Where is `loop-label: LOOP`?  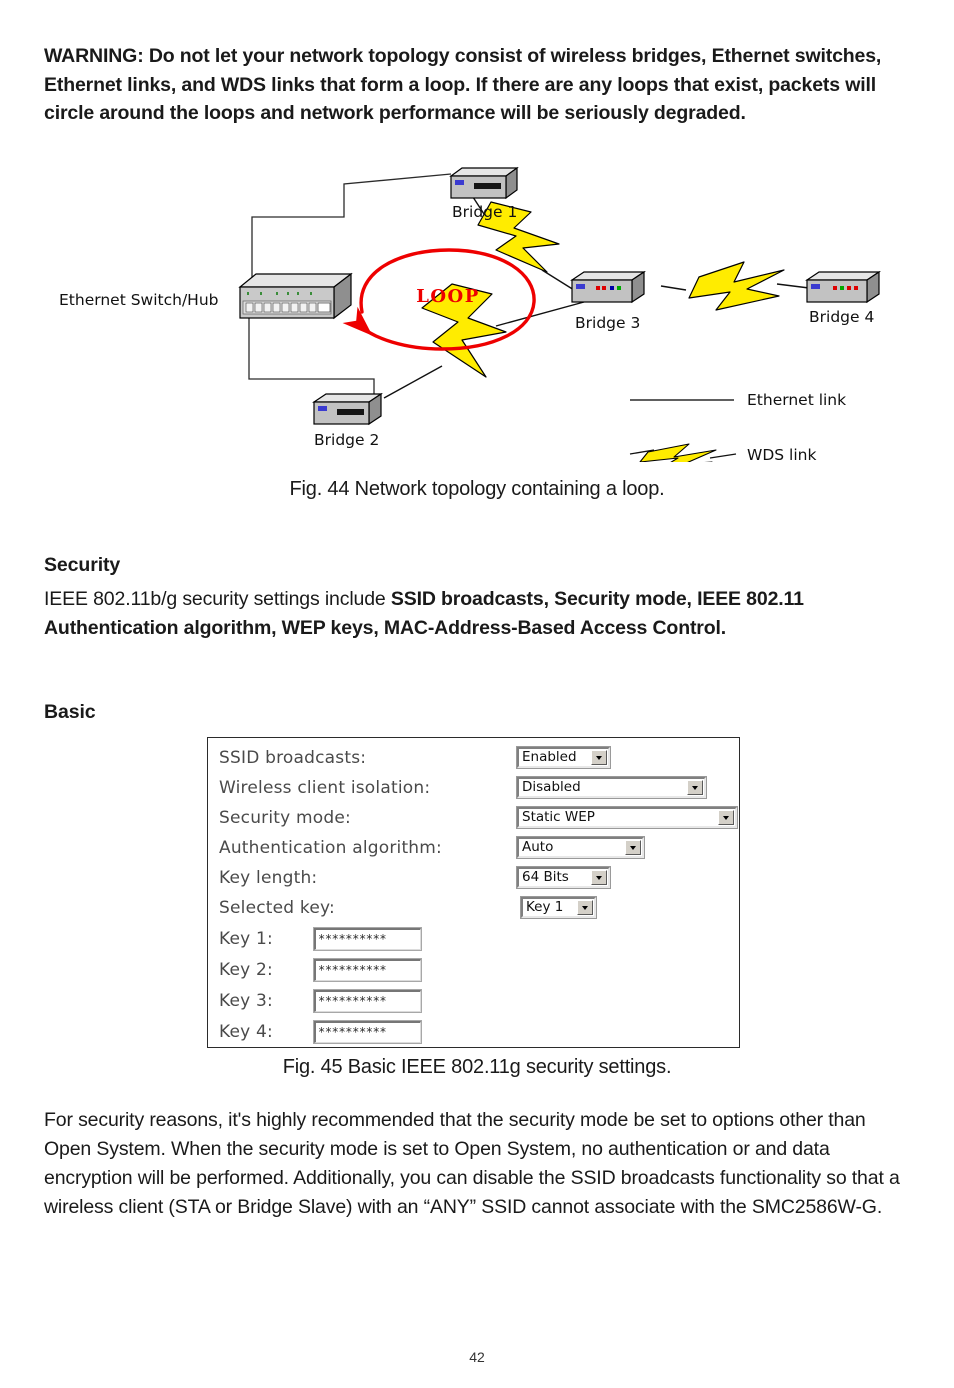
loop-label: LOOP is located at coordinates (448, 296).